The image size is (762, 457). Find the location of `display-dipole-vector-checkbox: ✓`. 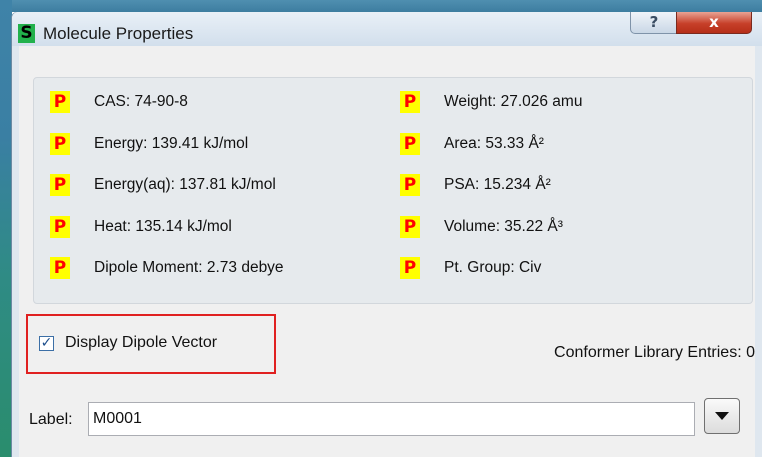

display-dipole-vector-checkbox: ✓ is located at coordinates (46, 343).